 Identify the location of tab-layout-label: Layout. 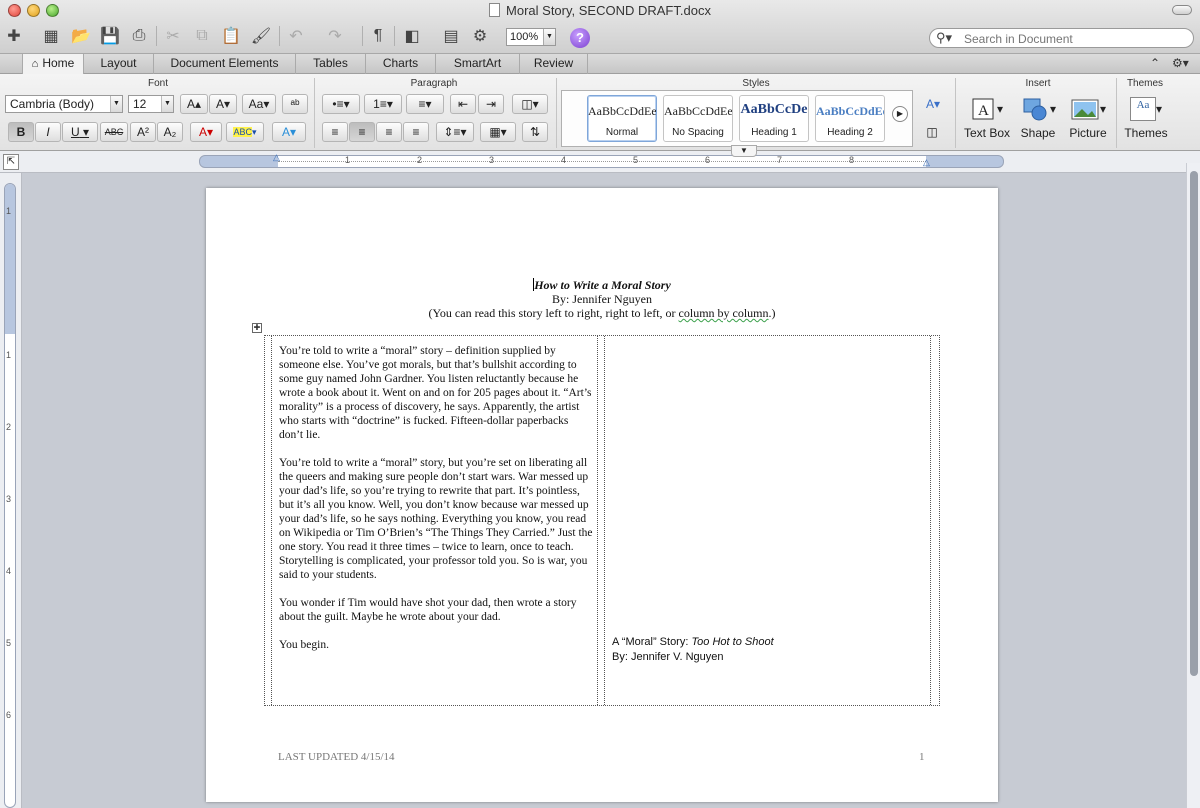
(118, 63).